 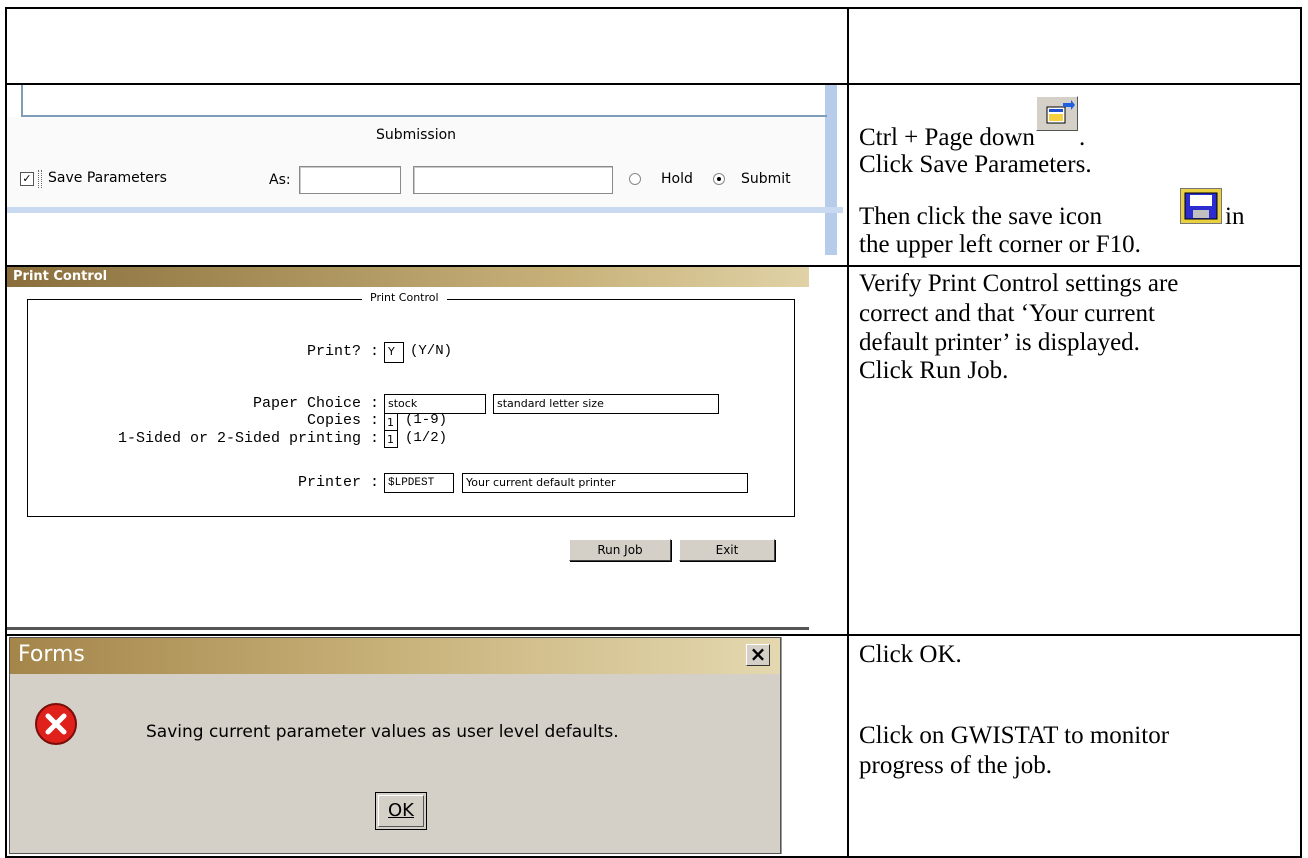 What do you see at coordinates (425, 210) in the screenshot?
I see `horizontal-scrollbar` at bounding box center [425, 210].